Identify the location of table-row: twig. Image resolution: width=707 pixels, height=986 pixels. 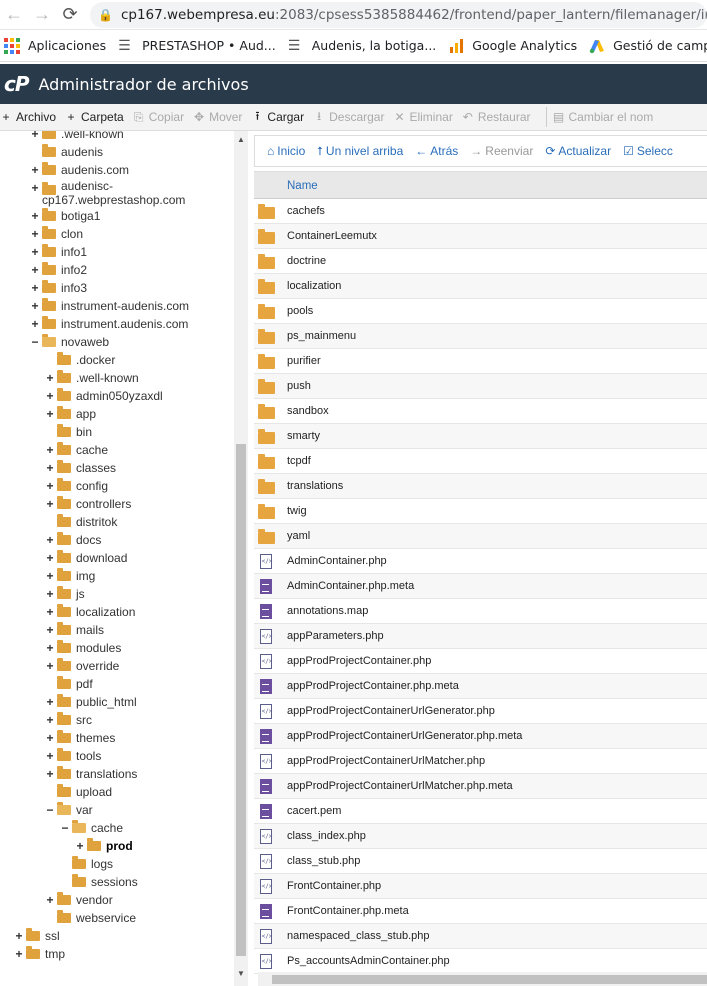
(480, 511).